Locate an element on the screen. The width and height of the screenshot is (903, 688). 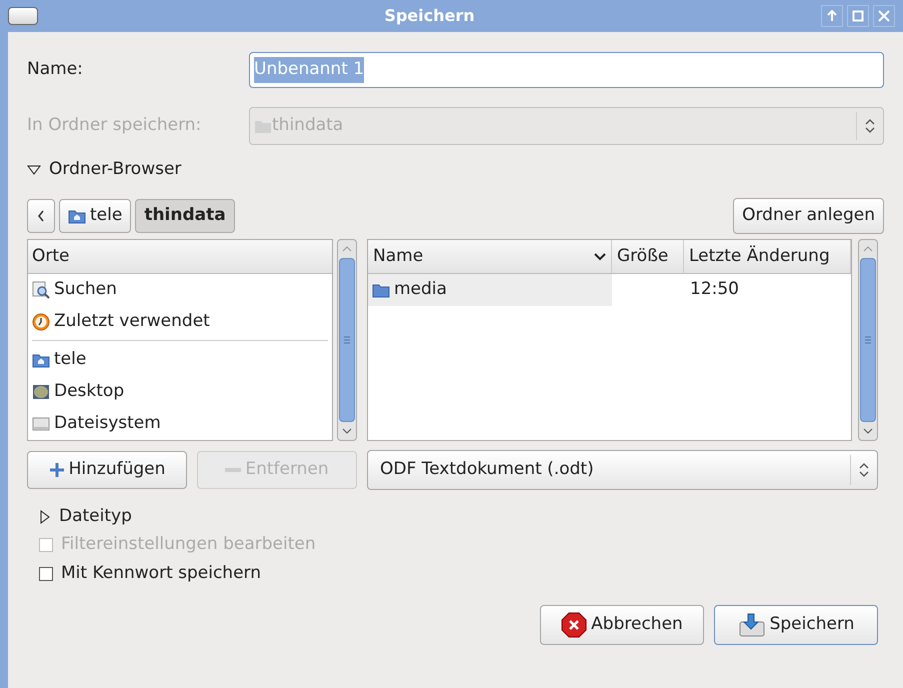
plus-icon is located at coordinates (56, 470).